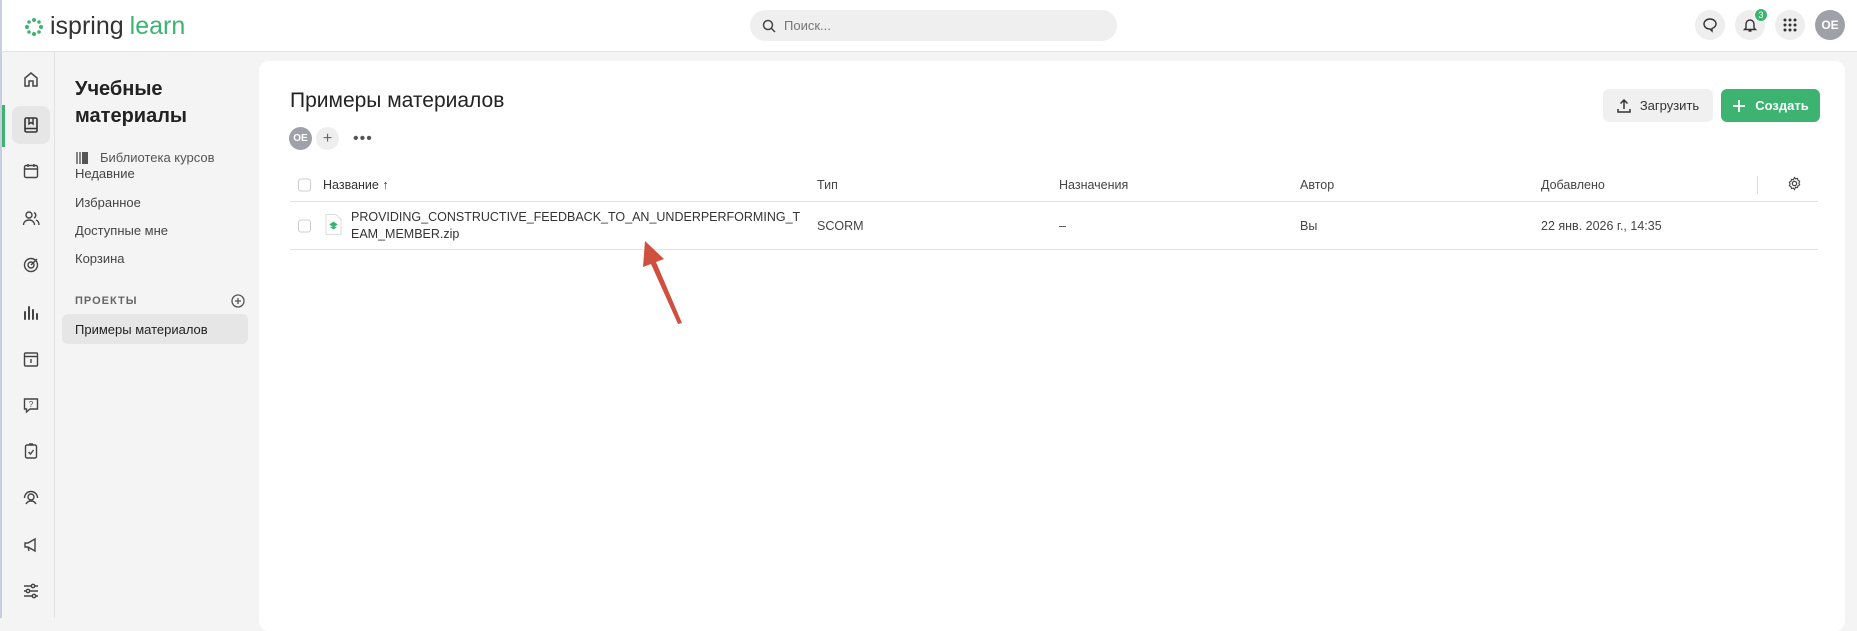 The width and height of the screenshot is (1857, 631). Describe the element at coordinates (108, 202) in the screenshot. I see `sidebar-item-favorites: Избранное` at that location.